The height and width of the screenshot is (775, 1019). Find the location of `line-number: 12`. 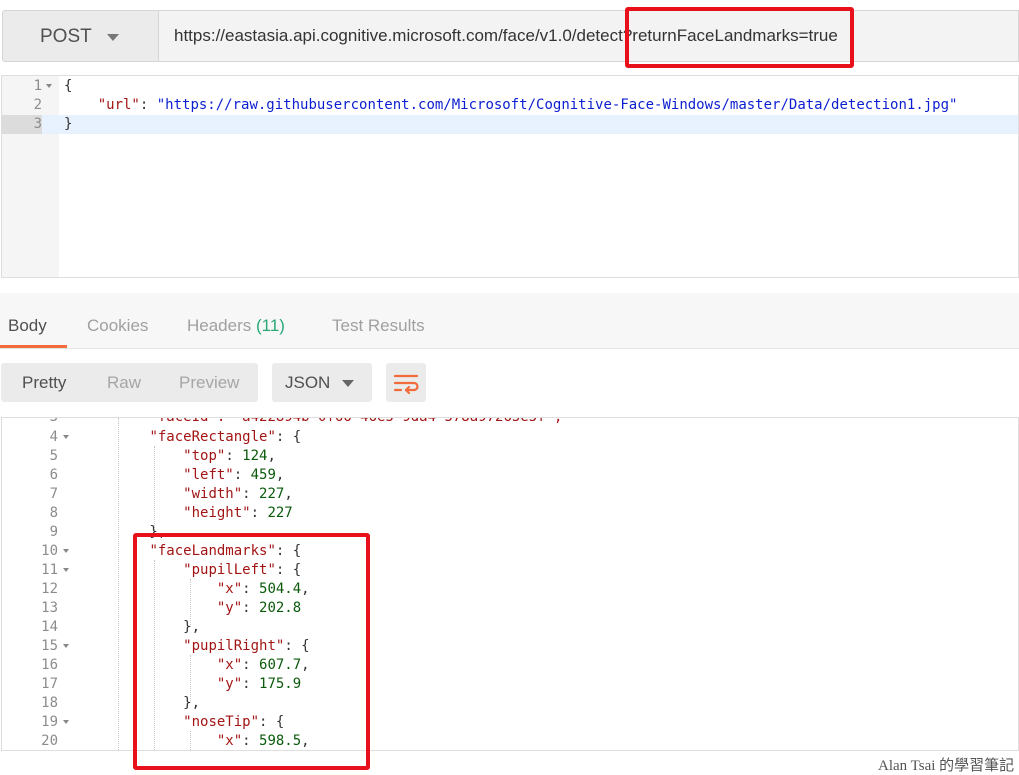

line-number: 12 is located at coordinates (49, 589).